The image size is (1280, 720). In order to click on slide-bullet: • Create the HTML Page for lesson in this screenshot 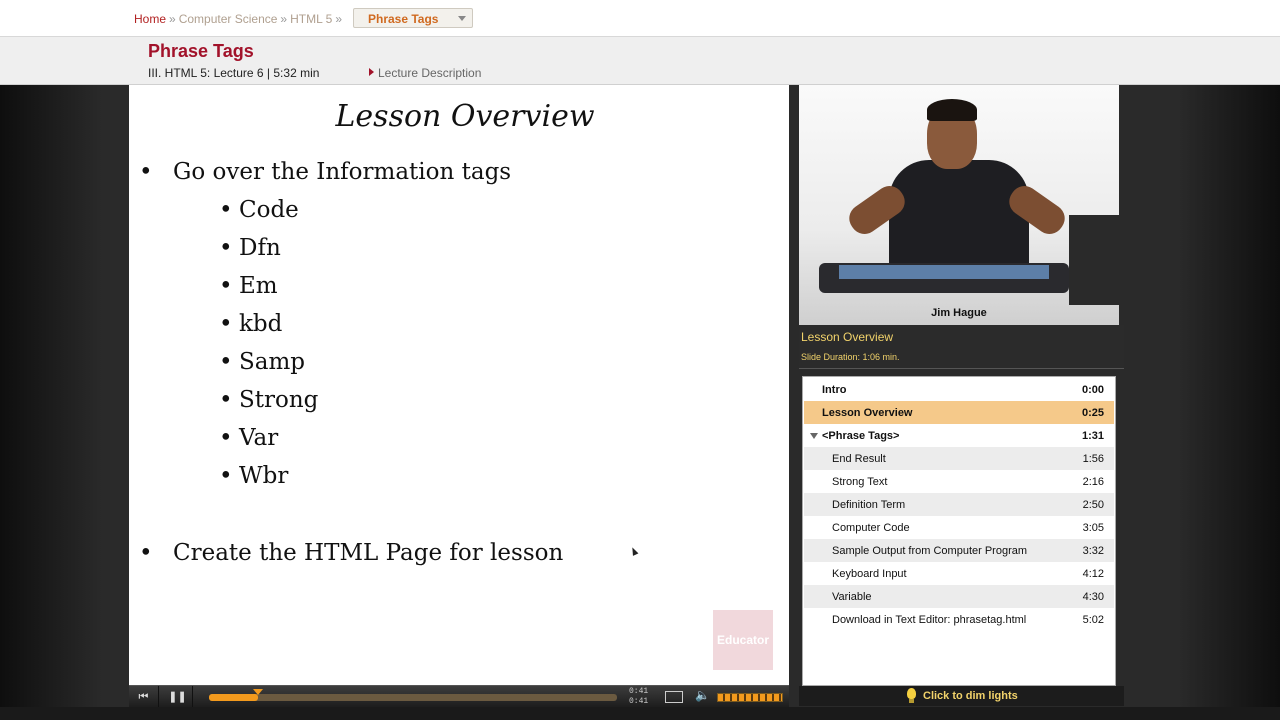, I will do `click(351, 553)`.